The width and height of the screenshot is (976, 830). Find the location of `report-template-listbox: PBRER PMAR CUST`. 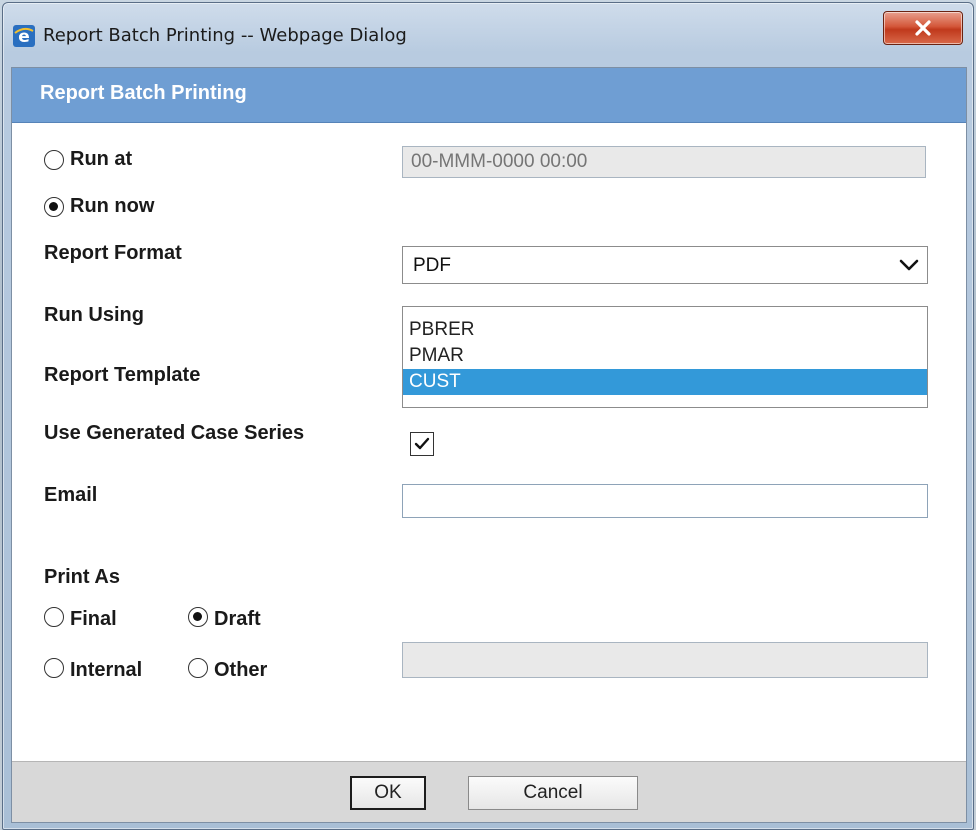

report-template-listbox: PBRER PMAR CUST is located at coordinates (665, 357).